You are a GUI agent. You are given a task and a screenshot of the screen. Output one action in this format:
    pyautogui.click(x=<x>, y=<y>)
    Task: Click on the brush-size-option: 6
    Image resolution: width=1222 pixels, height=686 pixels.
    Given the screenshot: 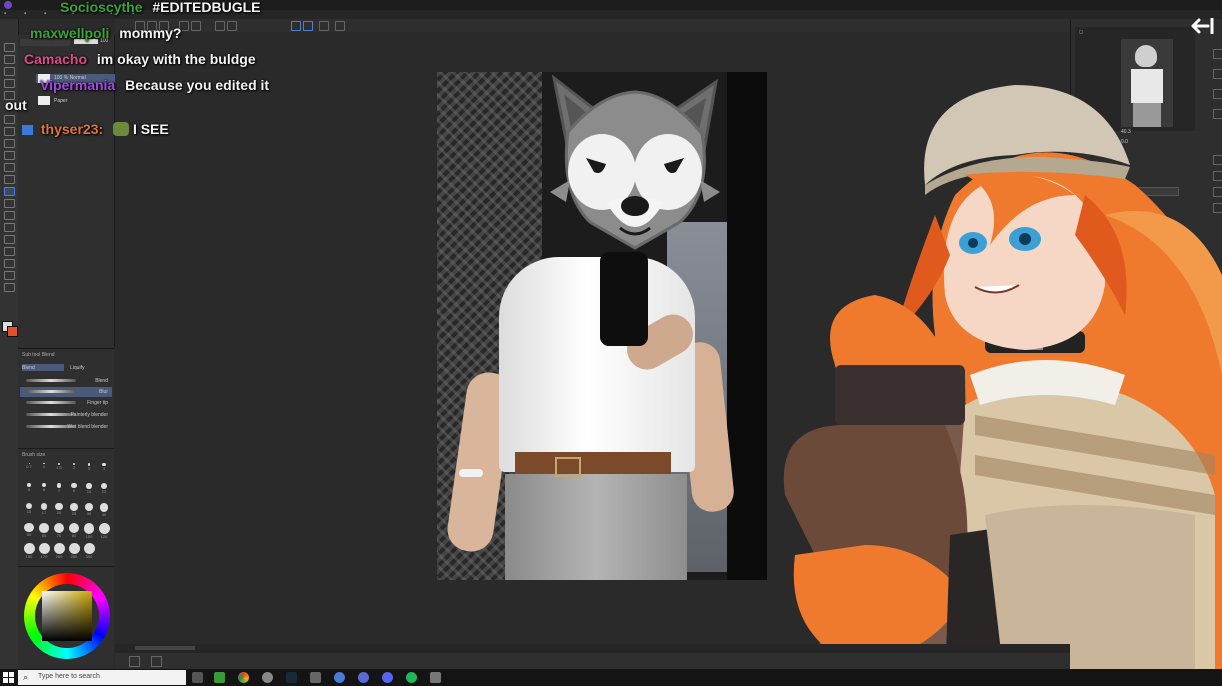 What is the action you would take?
    pyautogui.click(x=44, y=487)
    